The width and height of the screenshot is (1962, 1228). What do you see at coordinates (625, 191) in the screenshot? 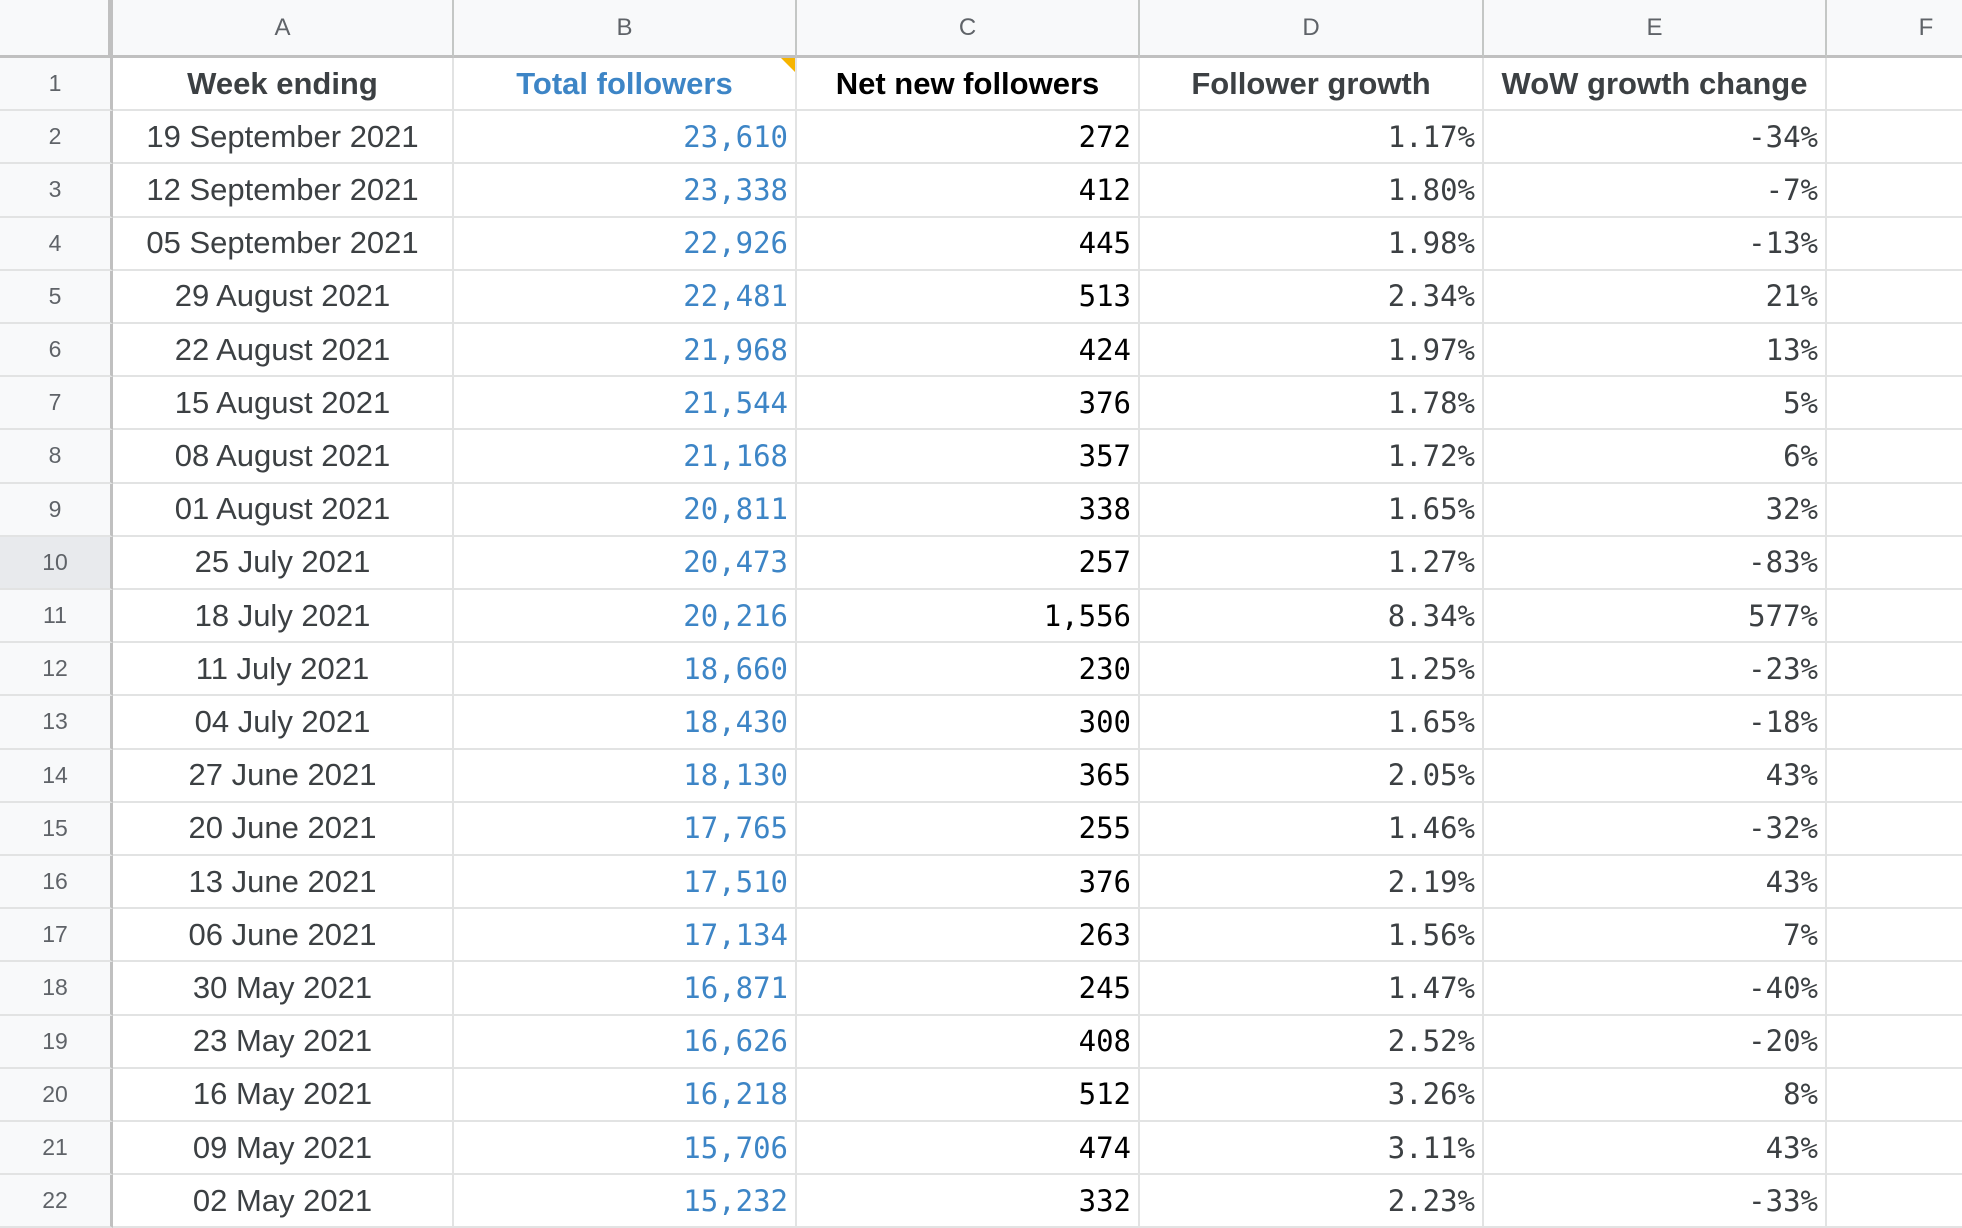
I see `total-followers-cell: 23,338` at bounding box center [625, 191].